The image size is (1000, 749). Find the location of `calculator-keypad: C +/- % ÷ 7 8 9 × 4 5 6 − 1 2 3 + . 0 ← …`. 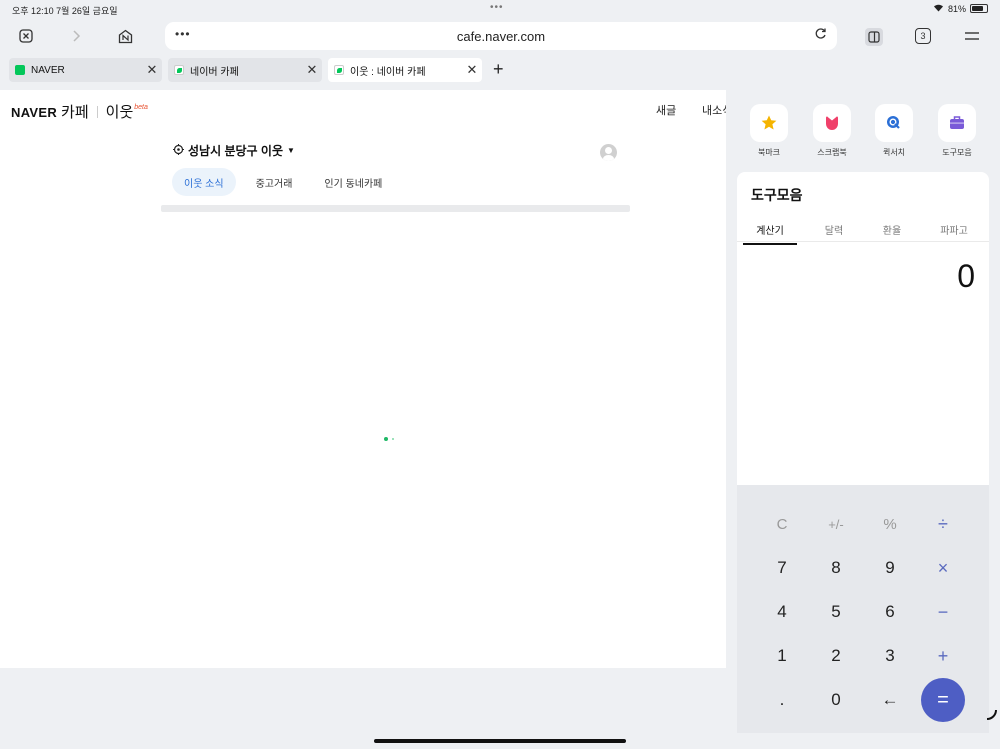

calculator-keypad: C +/- % ÷ 7 8 9 × 4 5 6 − 1 2 3 + . 0 ← … is located at coordinates (863, 609).